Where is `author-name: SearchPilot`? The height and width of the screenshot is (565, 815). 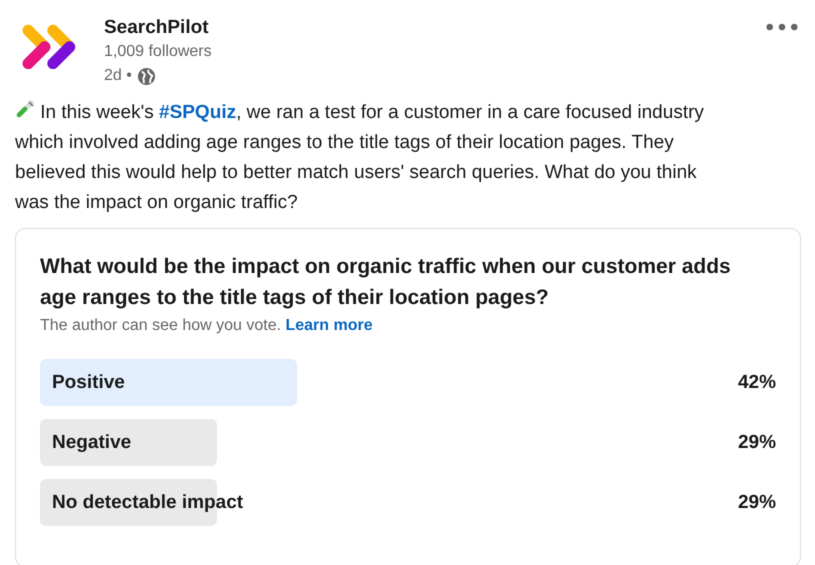 author-name: SearchPilot is located at coordinates (433, 28).